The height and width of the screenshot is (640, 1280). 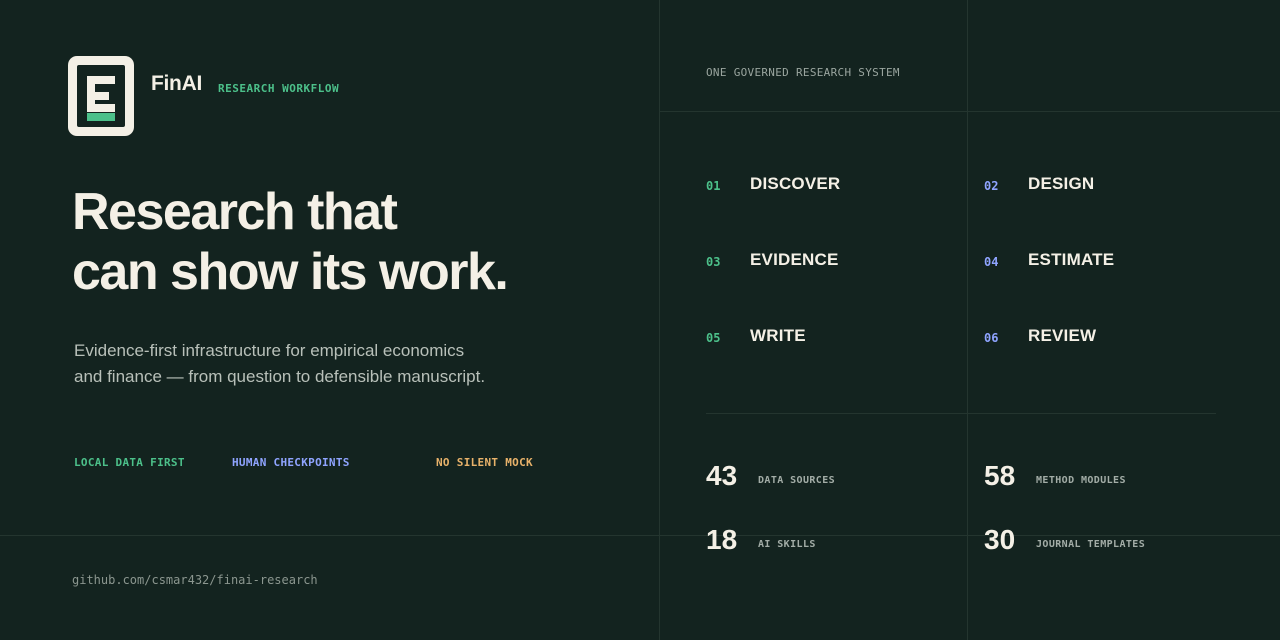 I want to click on stat-label: DATA SOURCES, so click(x=797, y=480).